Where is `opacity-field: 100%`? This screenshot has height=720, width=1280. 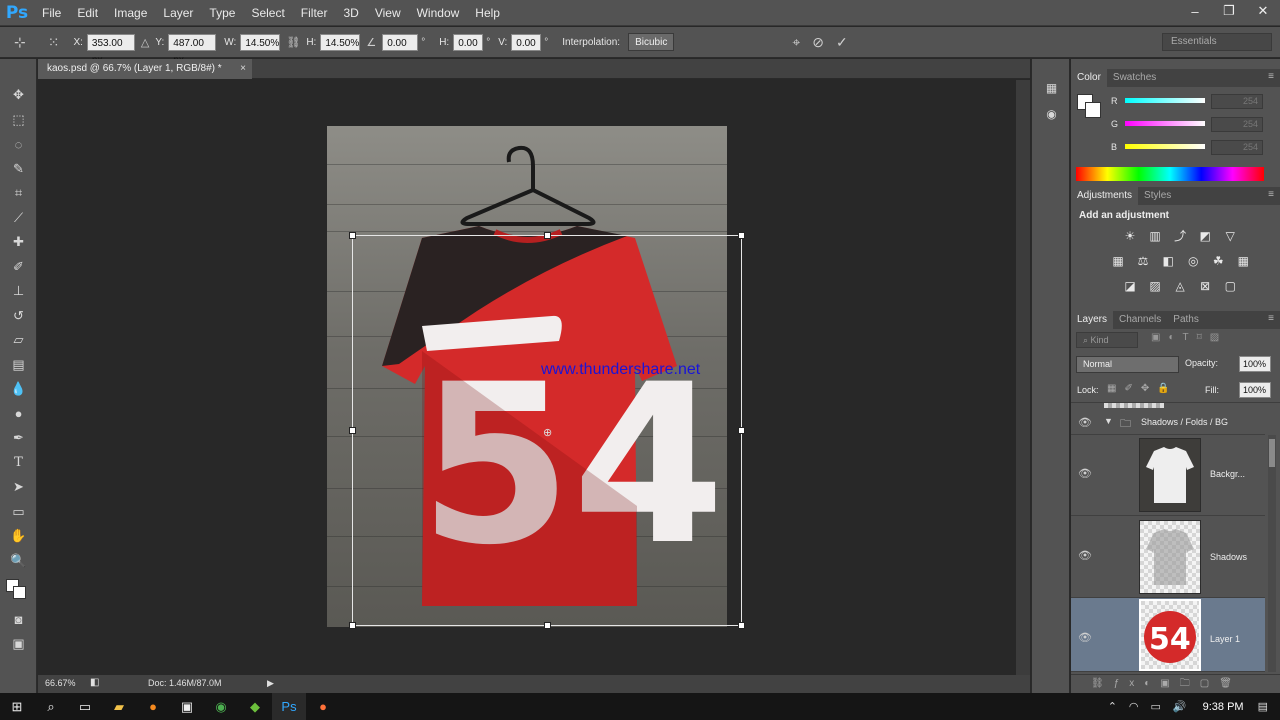
opacity-field: 100% is located at coordinates (1255, 364).